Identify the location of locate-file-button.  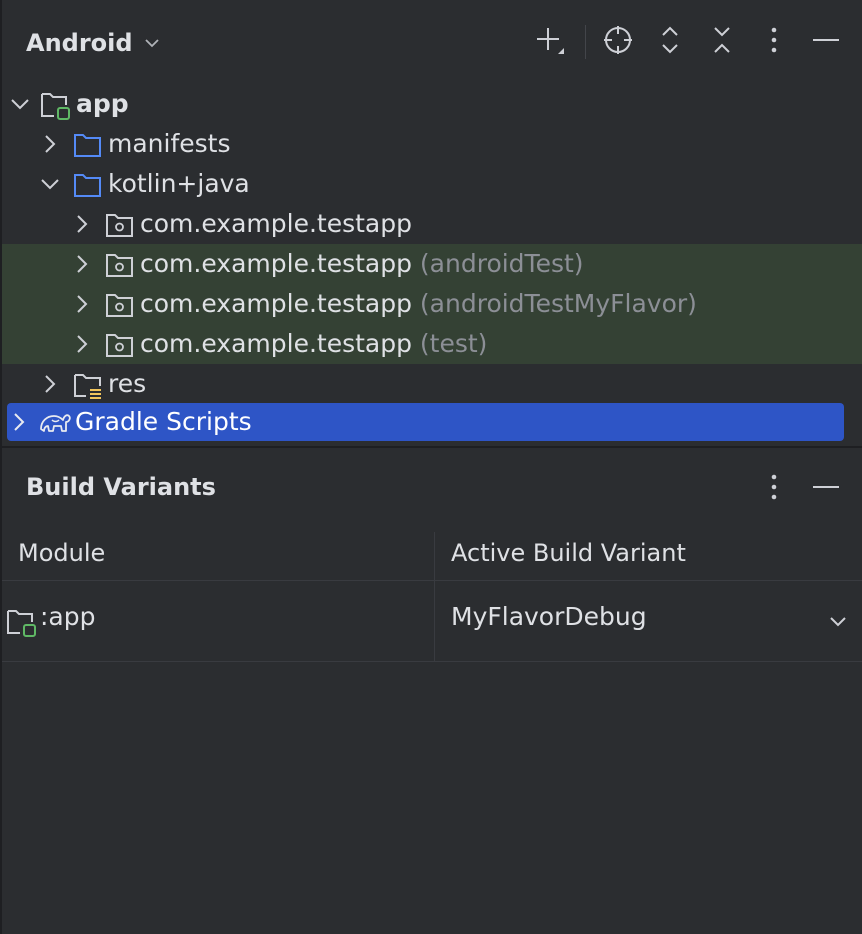
(618, 42).